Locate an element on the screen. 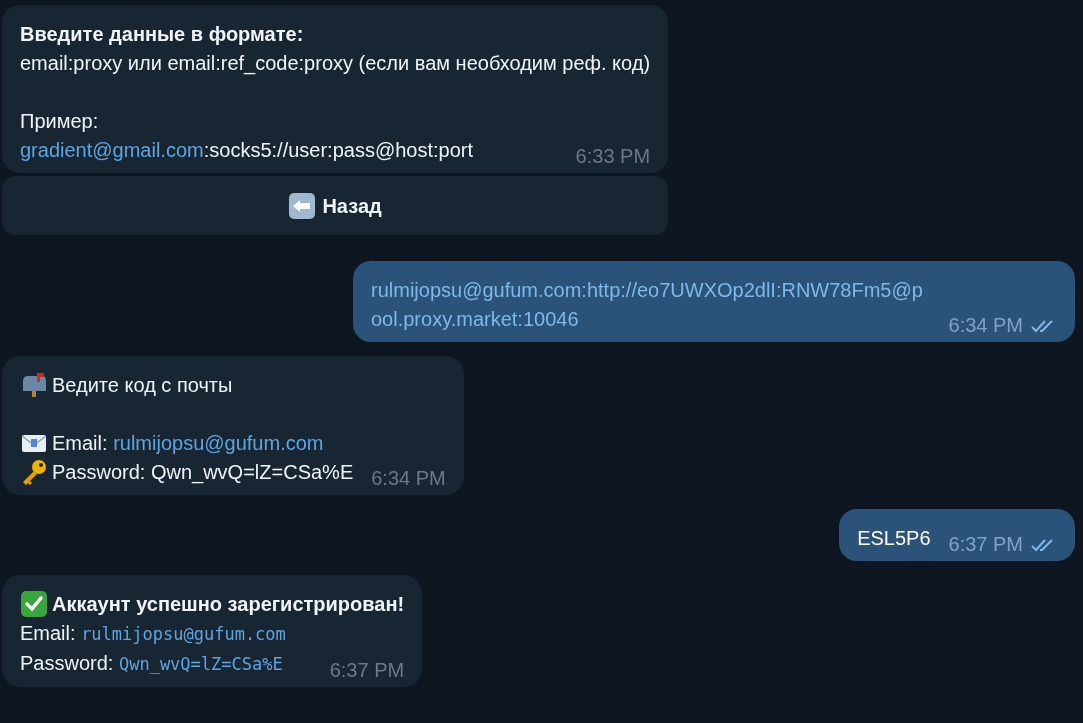  code-text: Qwn_wvQ=lZ=CSa%E is located at coordinates (200, 664).